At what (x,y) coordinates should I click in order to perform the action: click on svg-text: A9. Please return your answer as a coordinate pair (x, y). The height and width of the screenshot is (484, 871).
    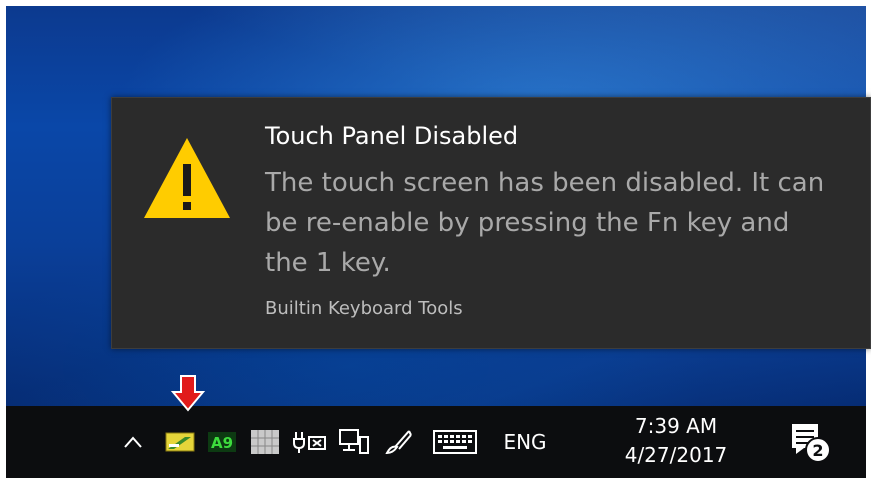
    Looking at the image, I should click on (222, 443).